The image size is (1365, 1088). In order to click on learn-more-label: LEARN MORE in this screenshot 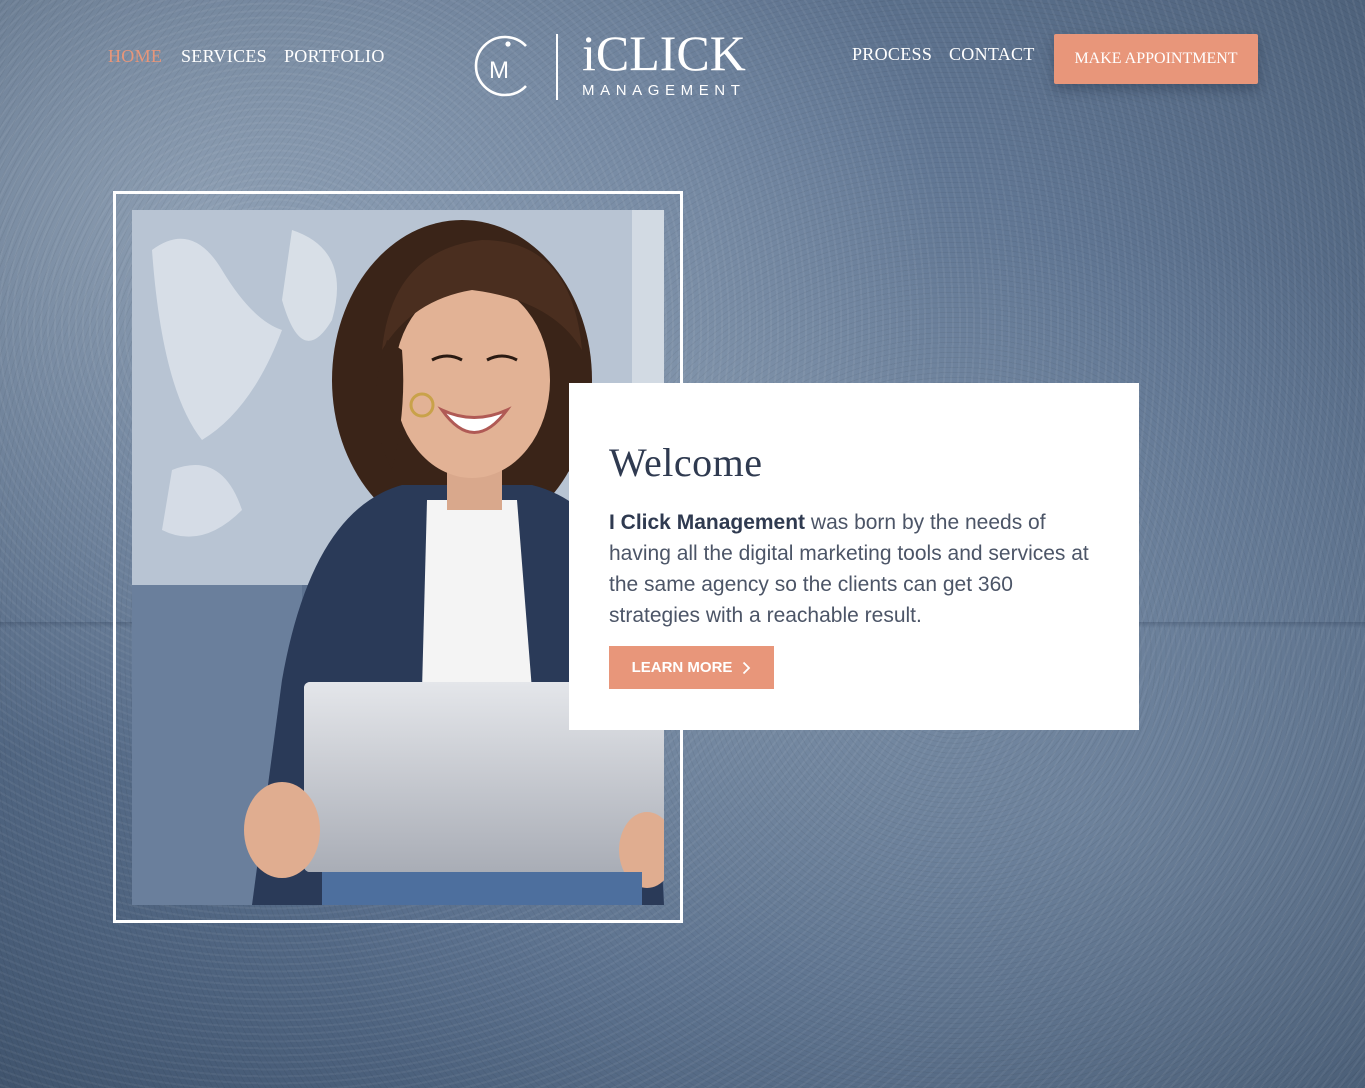, I will do `click(682, 667)`.